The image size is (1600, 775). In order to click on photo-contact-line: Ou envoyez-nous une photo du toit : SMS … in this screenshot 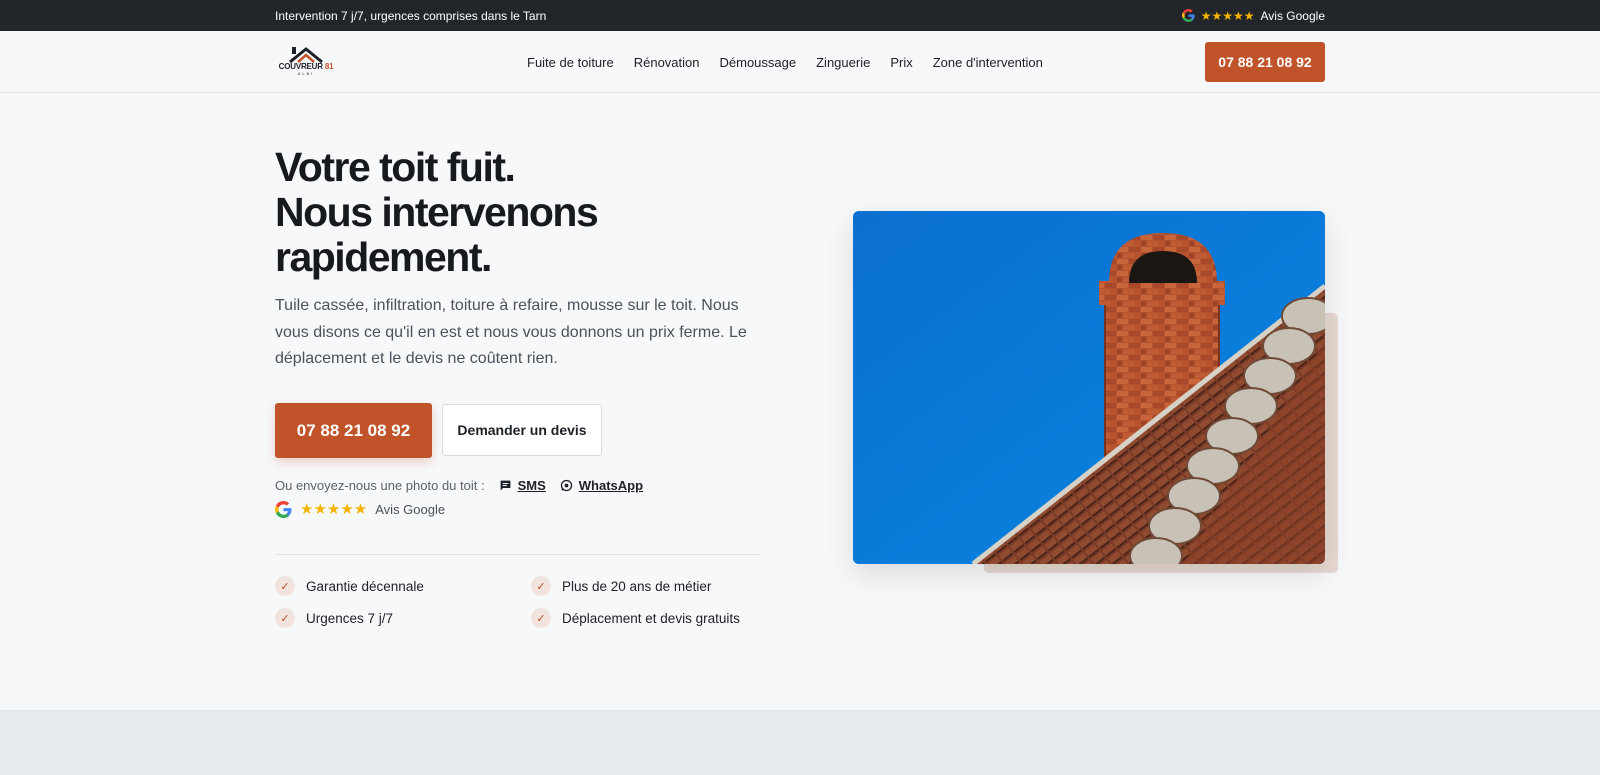, I will do `click(459, 485)`.